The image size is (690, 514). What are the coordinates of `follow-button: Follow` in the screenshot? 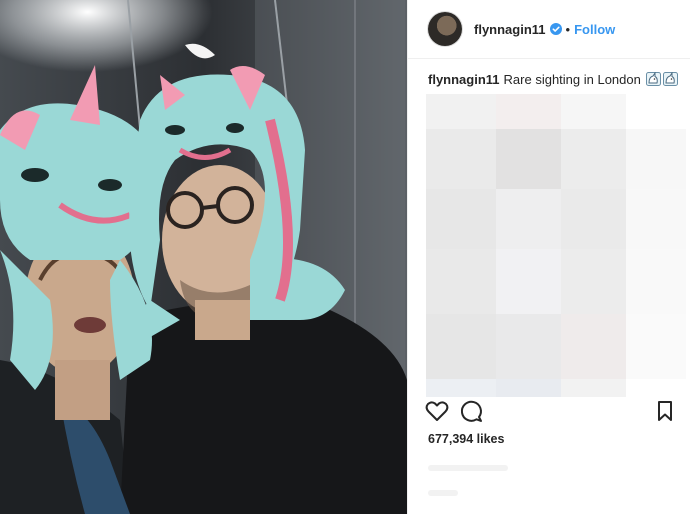 It's located at (594, 29).